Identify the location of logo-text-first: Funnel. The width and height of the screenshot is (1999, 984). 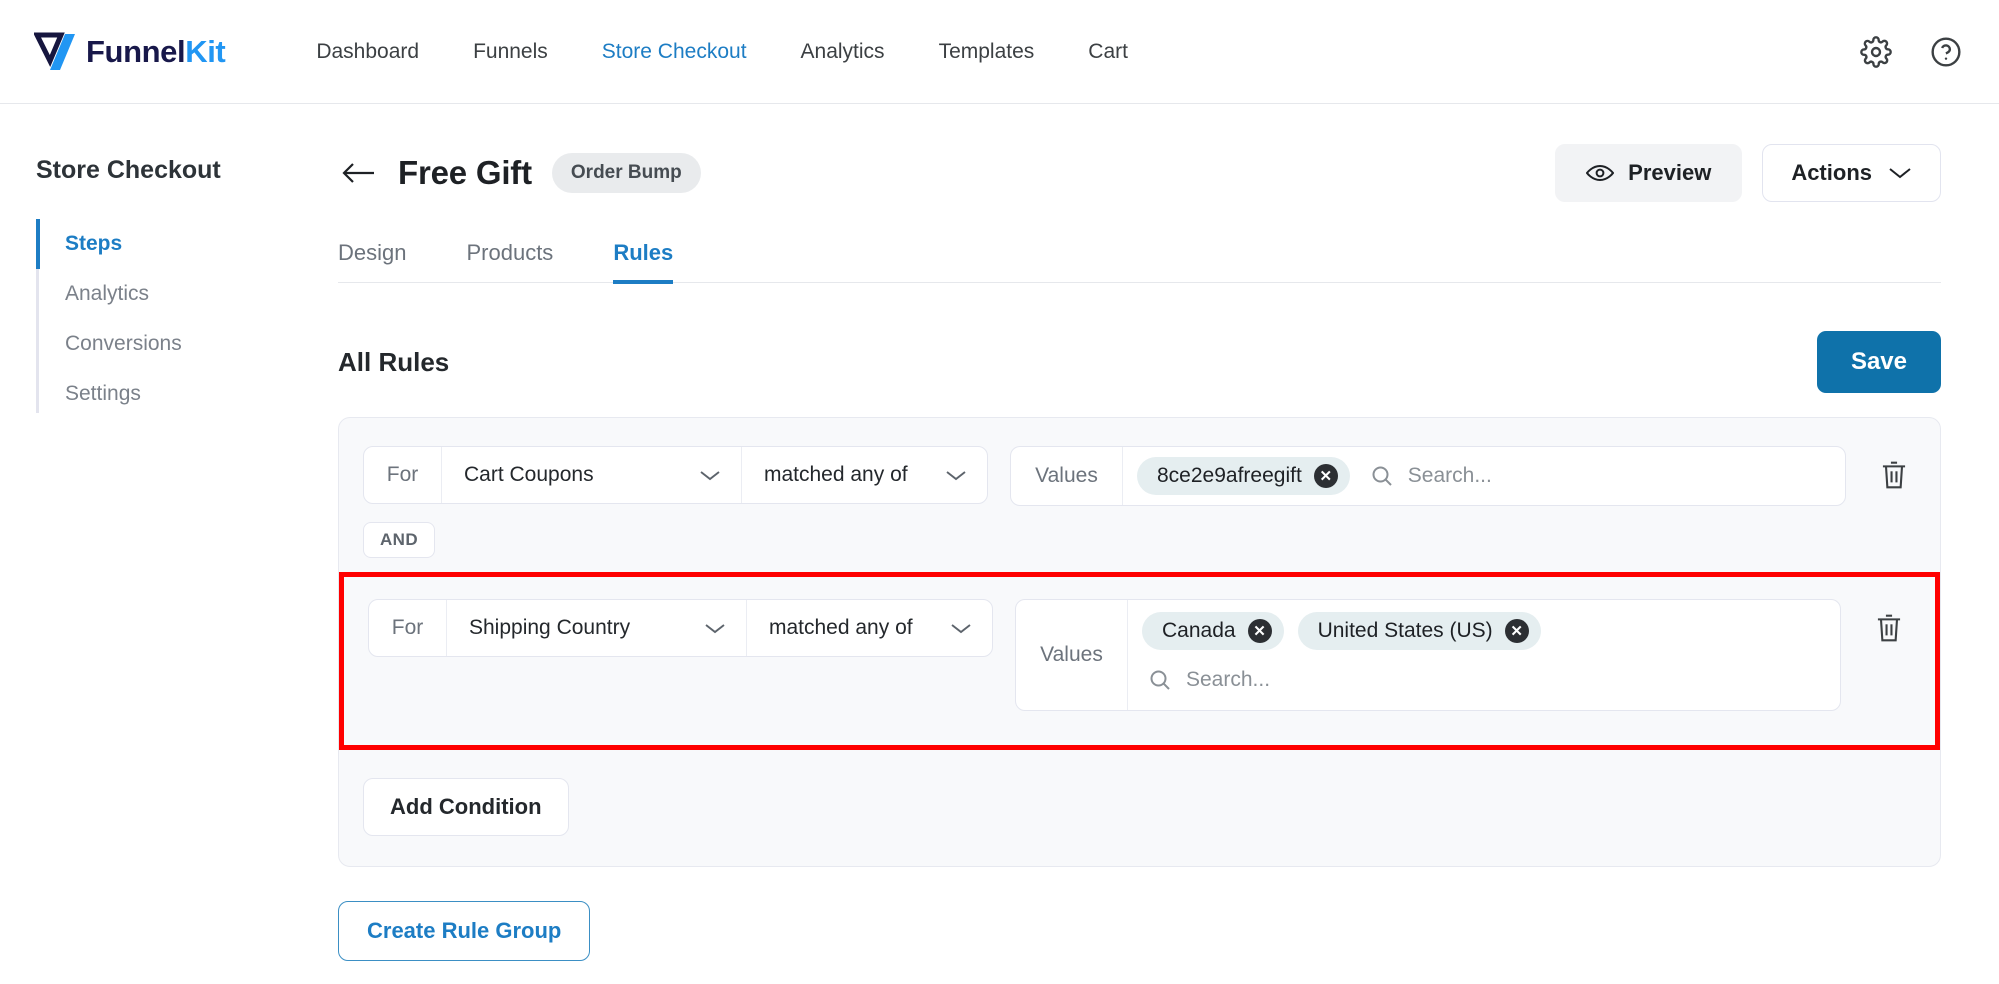
(136, 51).